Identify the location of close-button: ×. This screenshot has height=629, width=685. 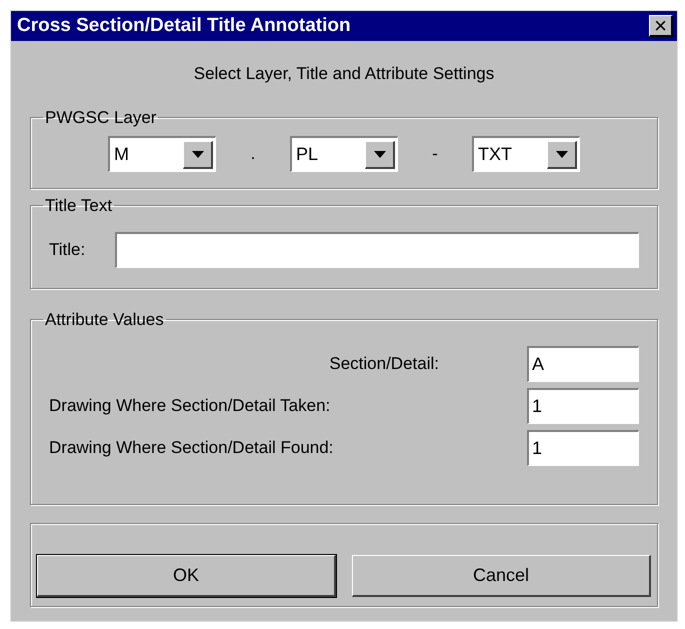
(661, 26).